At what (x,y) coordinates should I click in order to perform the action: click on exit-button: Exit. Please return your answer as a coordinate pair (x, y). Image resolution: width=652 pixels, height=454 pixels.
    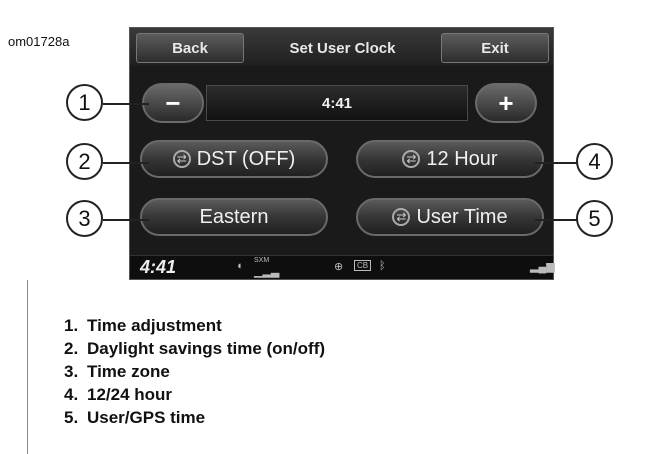
    Looking at the image, I should click on (495, 48).